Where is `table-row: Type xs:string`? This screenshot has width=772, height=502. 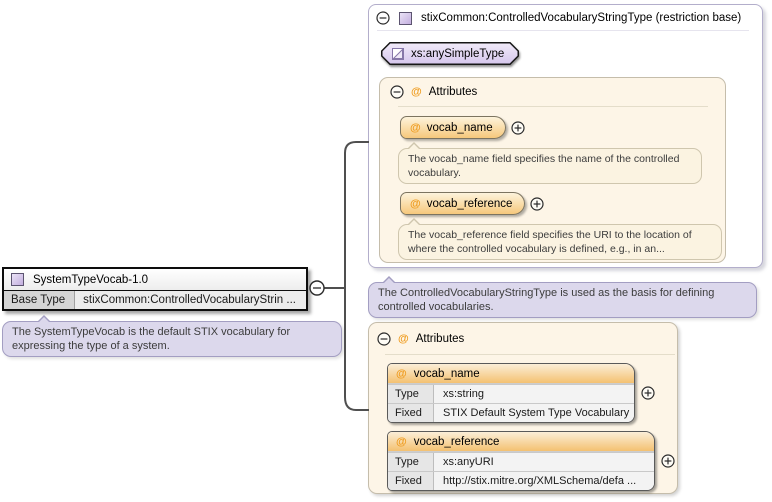
table-row: Type xs:string is located at coordinates (511, 393).